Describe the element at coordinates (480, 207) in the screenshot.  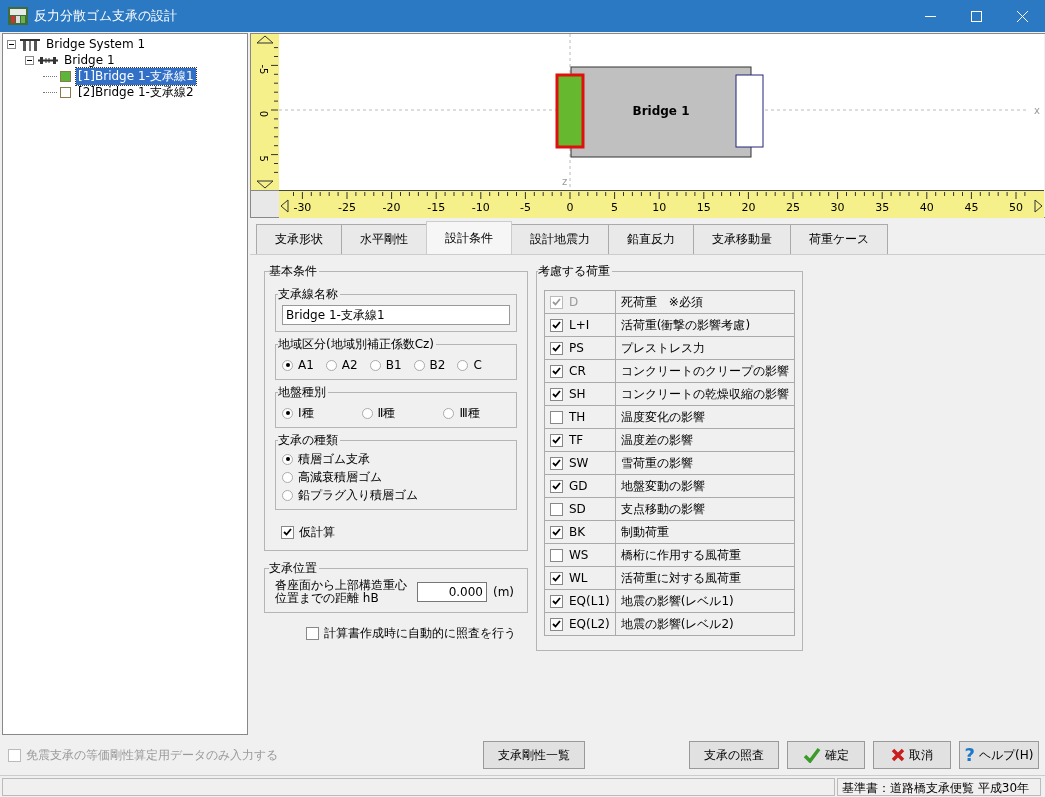
I see `ruler-label: -10` at that location.